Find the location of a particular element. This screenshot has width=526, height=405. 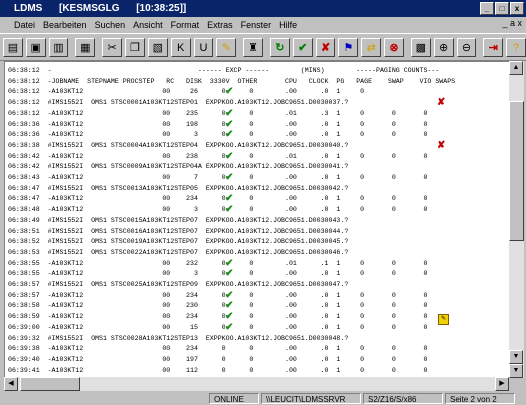

horizontal-scroll-thumb is located at coordinates (50, 384).